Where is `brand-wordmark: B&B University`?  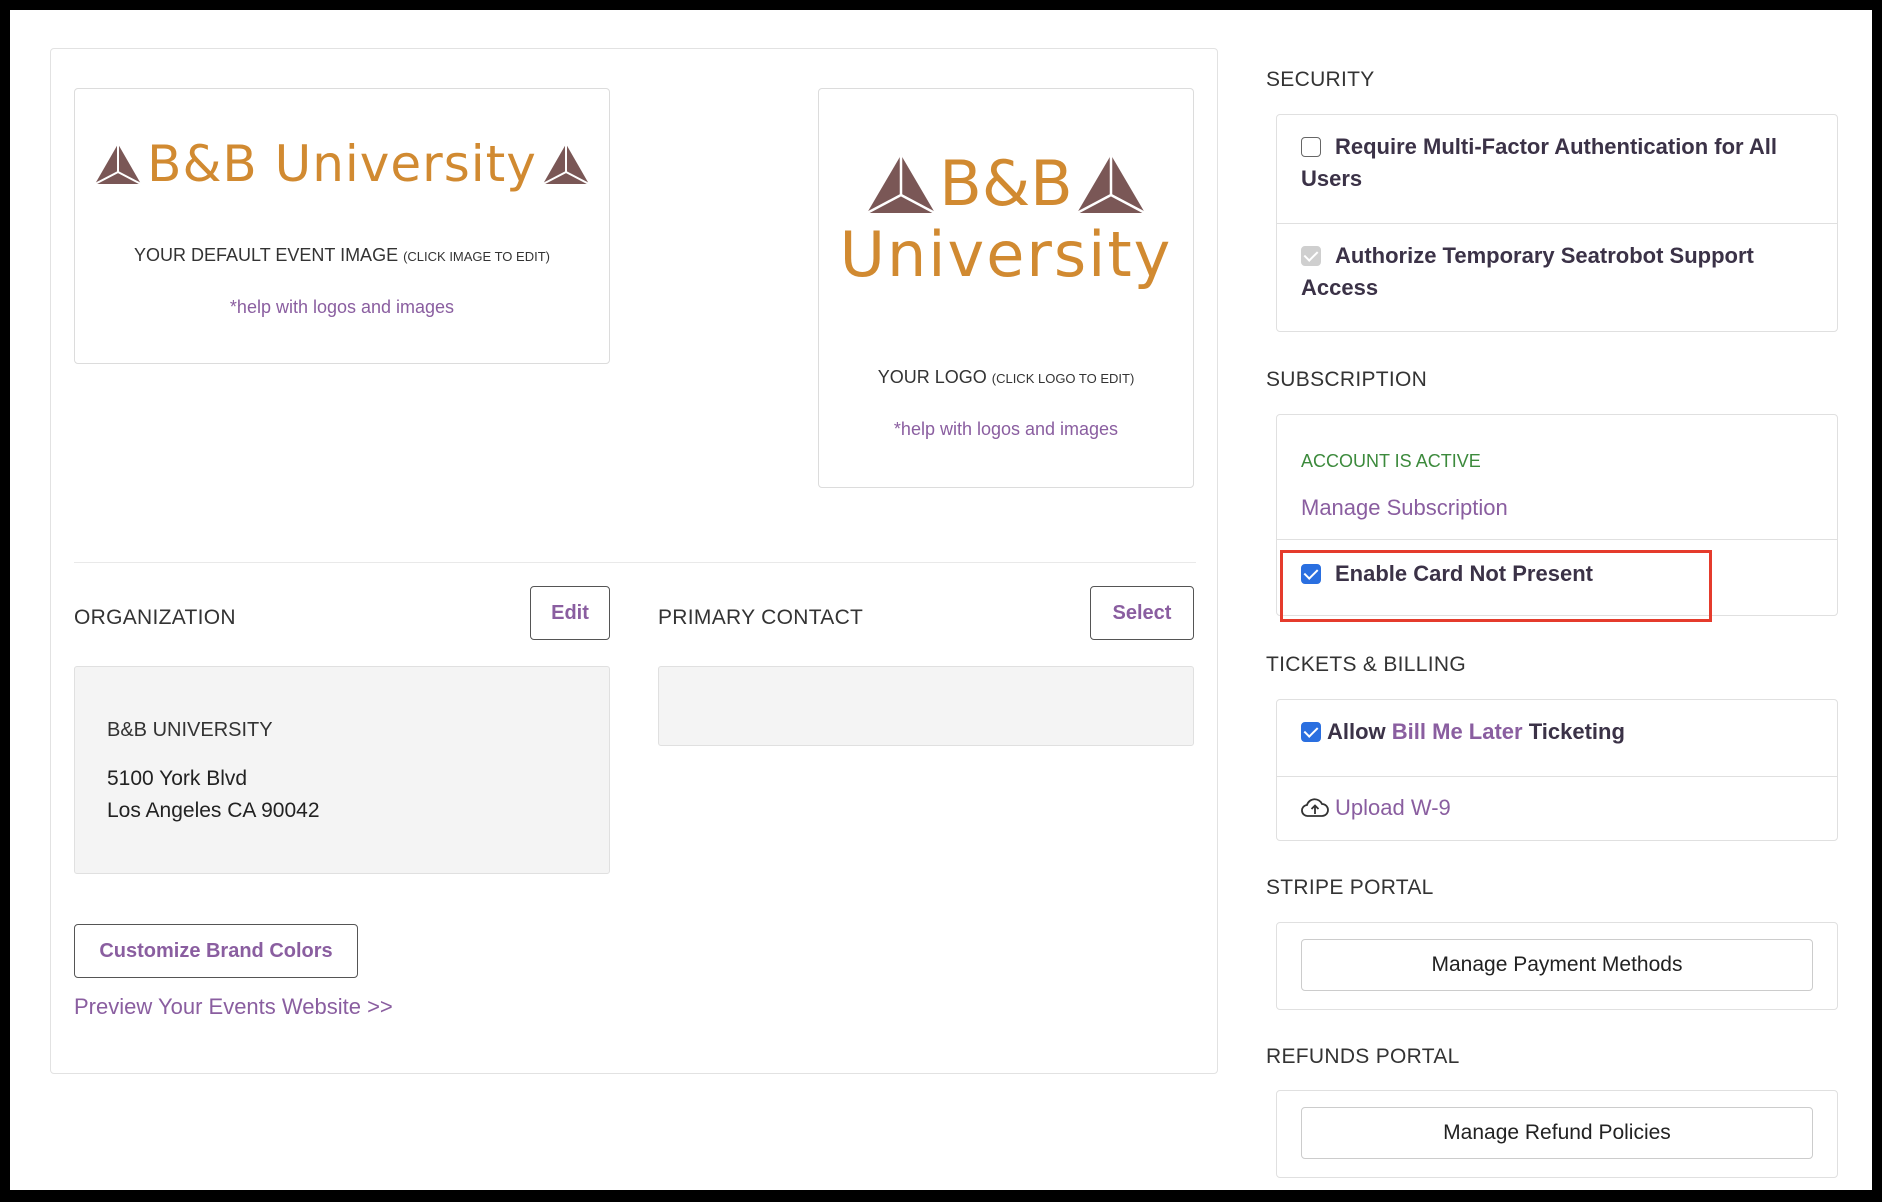
brand-wordmark: B&B University is located at coordinates (342, 164).